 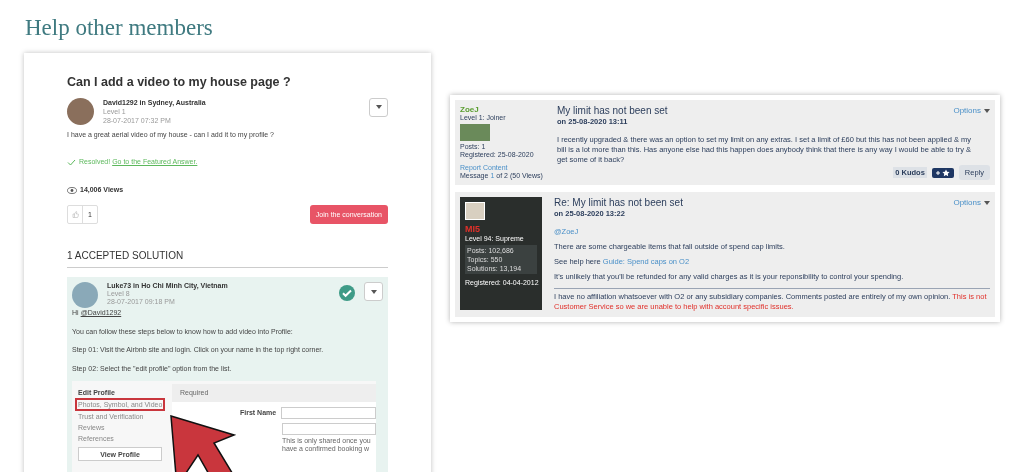 I want to click on eye-icon, so click(x=72, y=190).